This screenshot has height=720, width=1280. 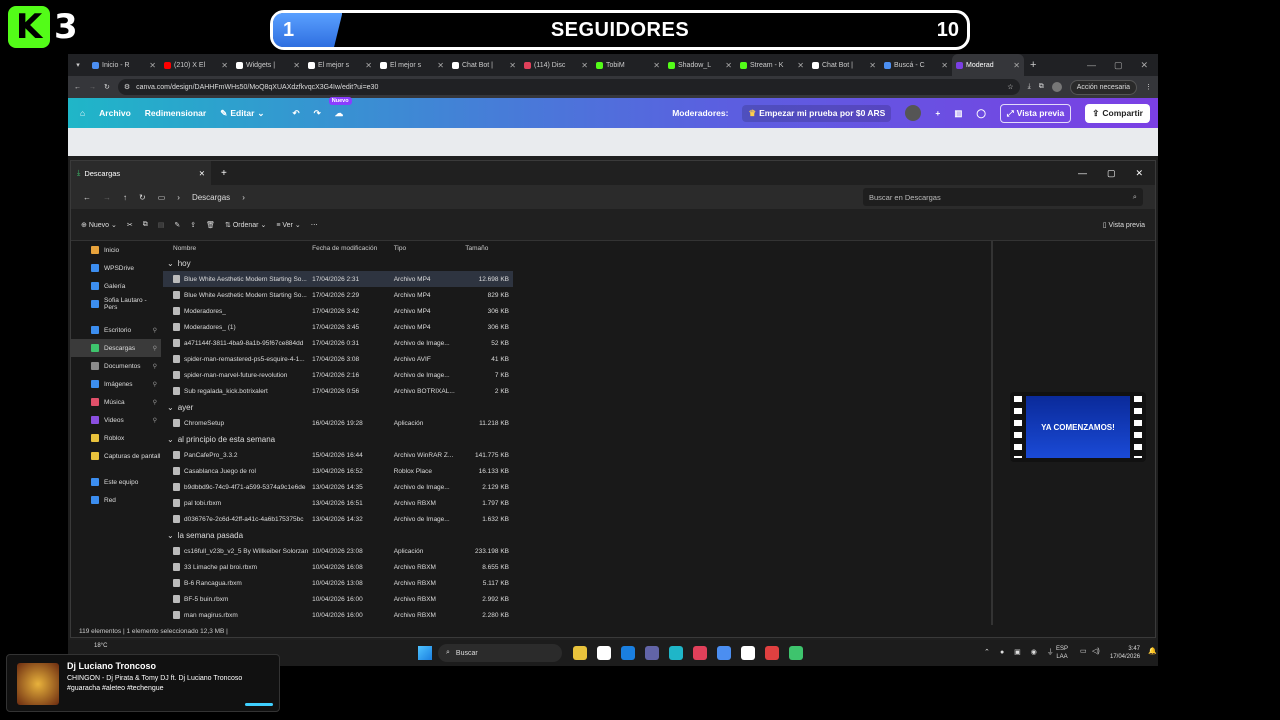 I want to click on back-icon: ←, so click(x=77, y=87).